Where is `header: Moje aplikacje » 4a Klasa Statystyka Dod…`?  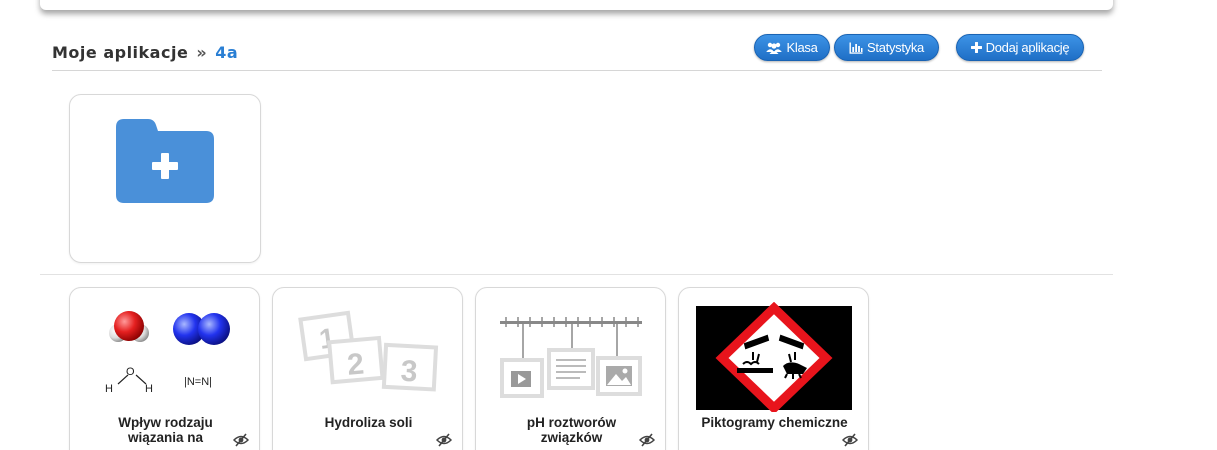
header: Moje aplikacje » 4a Klasa Statystyka Dod… is located at coordinates (577, 52).